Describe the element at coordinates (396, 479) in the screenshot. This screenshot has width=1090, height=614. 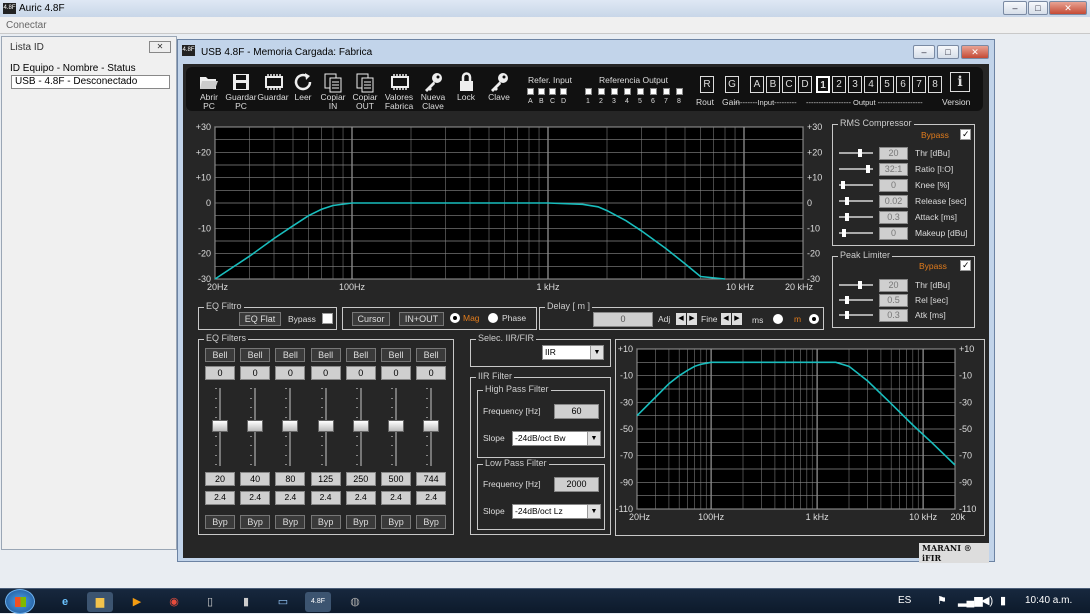
I see `eq-band-frequency: 500` at that location.